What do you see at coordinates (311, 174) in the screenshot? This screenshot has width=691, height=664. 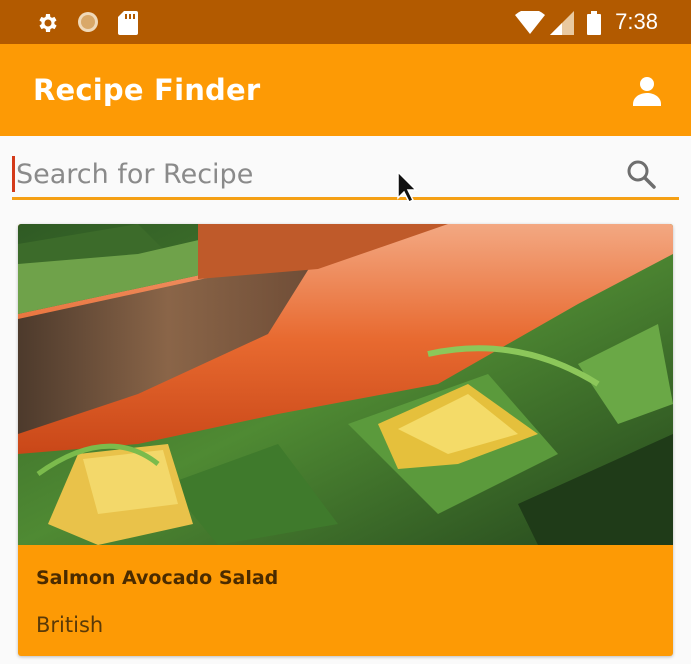 I see `search-input` at bounding box center [311, 174].